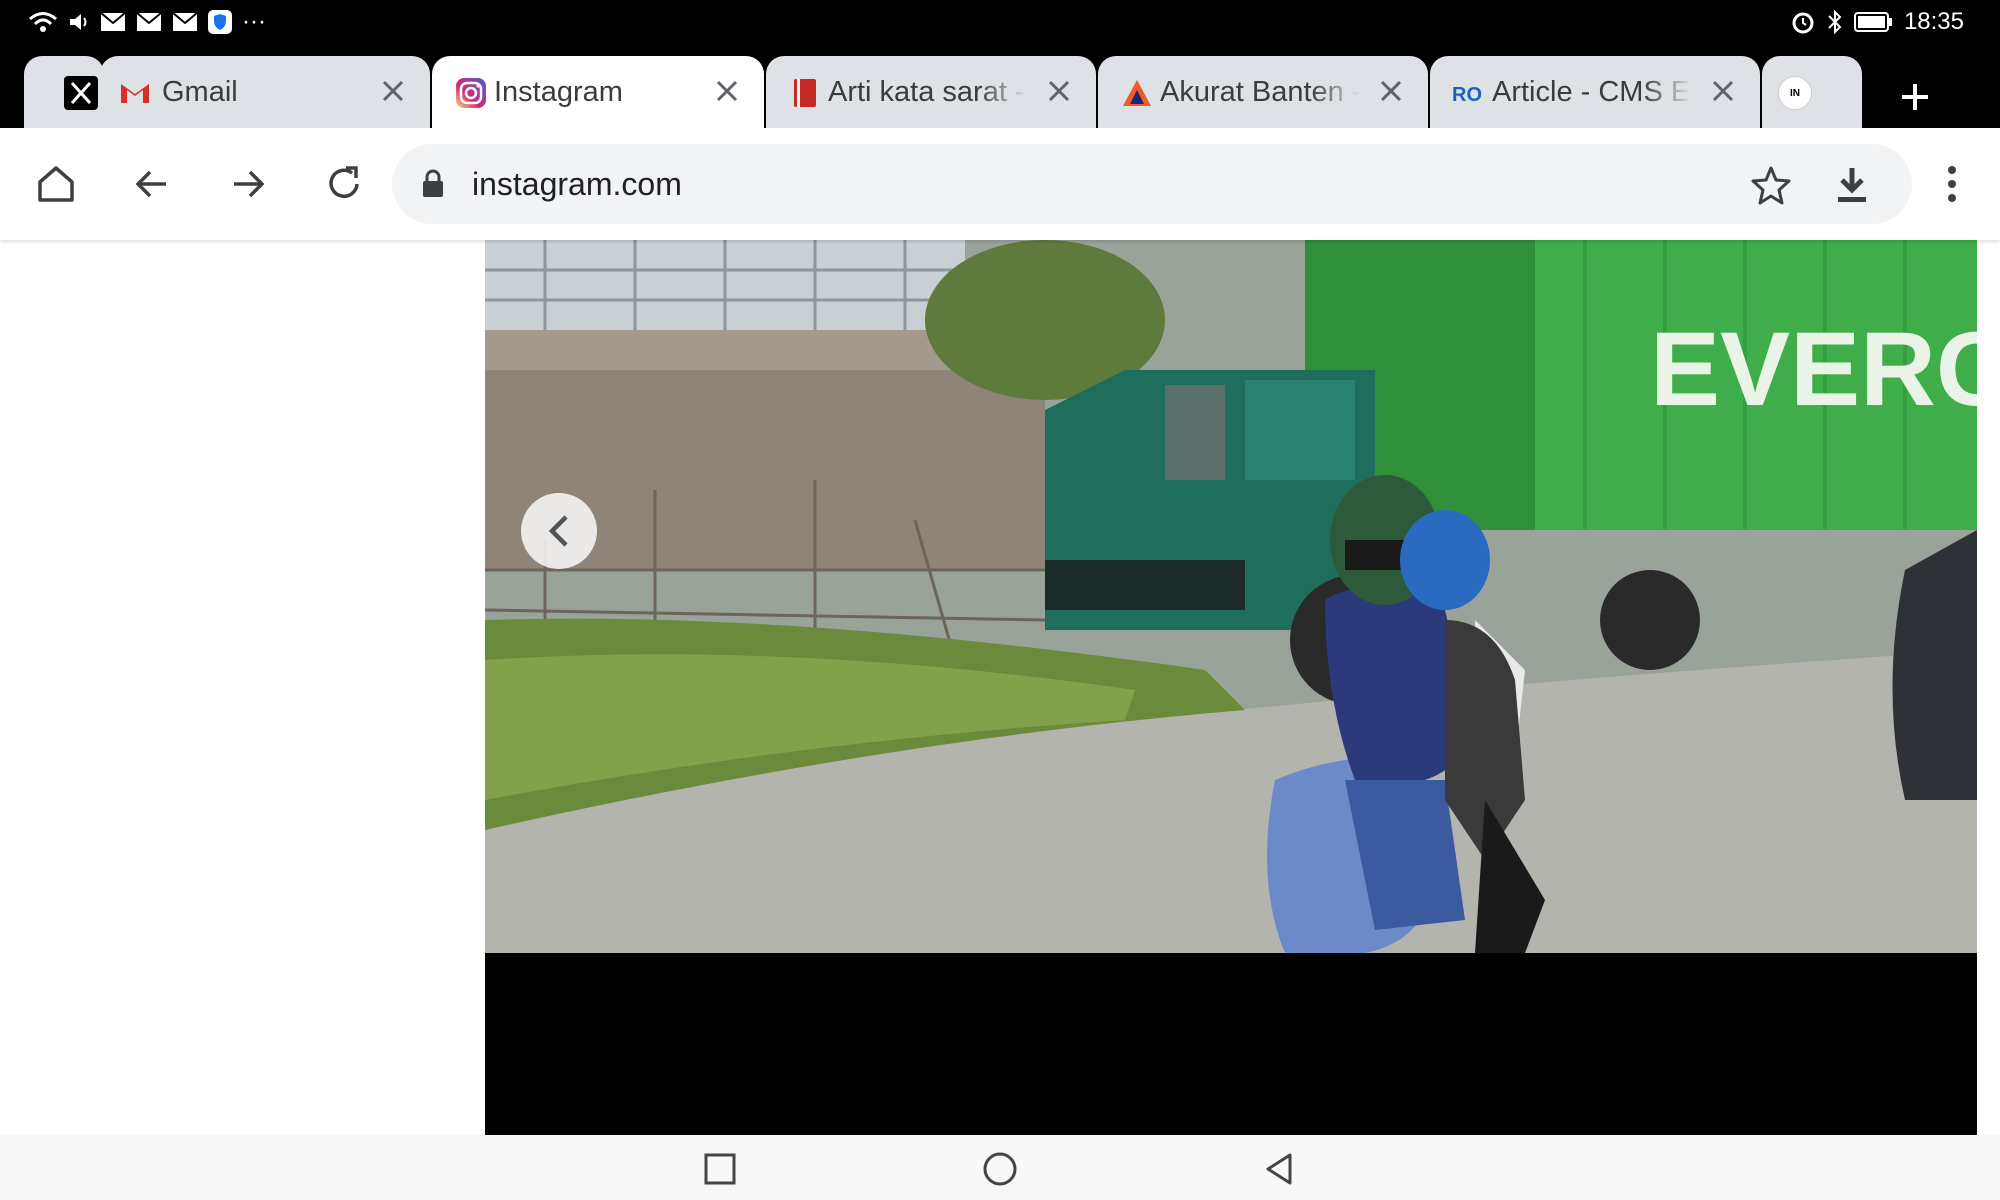  What do you see at coordinates (78, 22) in the screenshot?
I see `volume-icon` at bounding box center [78, 22].